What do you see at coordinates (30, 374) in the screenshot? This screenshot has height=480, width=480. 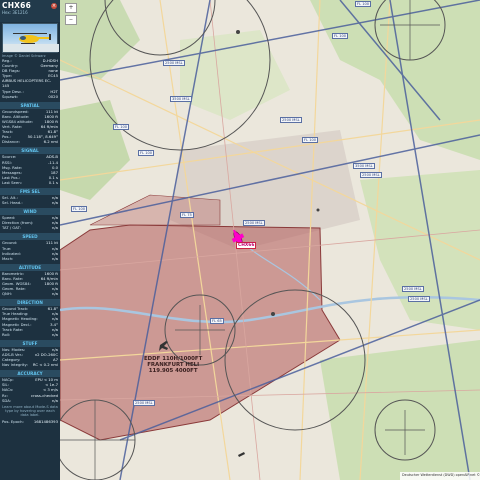 I see `section-heading: ACCURACY` at bounding box center [30, 374].